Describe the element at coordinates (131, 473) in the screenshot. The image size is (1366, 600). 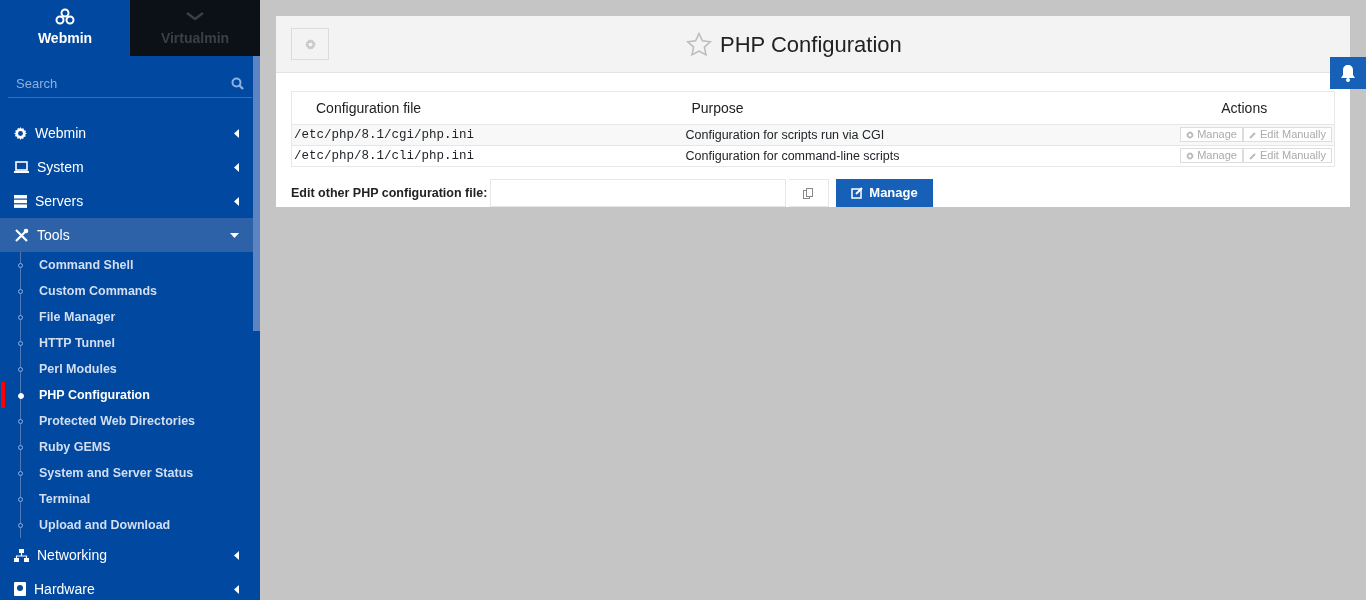
I see `submenu-item: System and Server Status` at that location.